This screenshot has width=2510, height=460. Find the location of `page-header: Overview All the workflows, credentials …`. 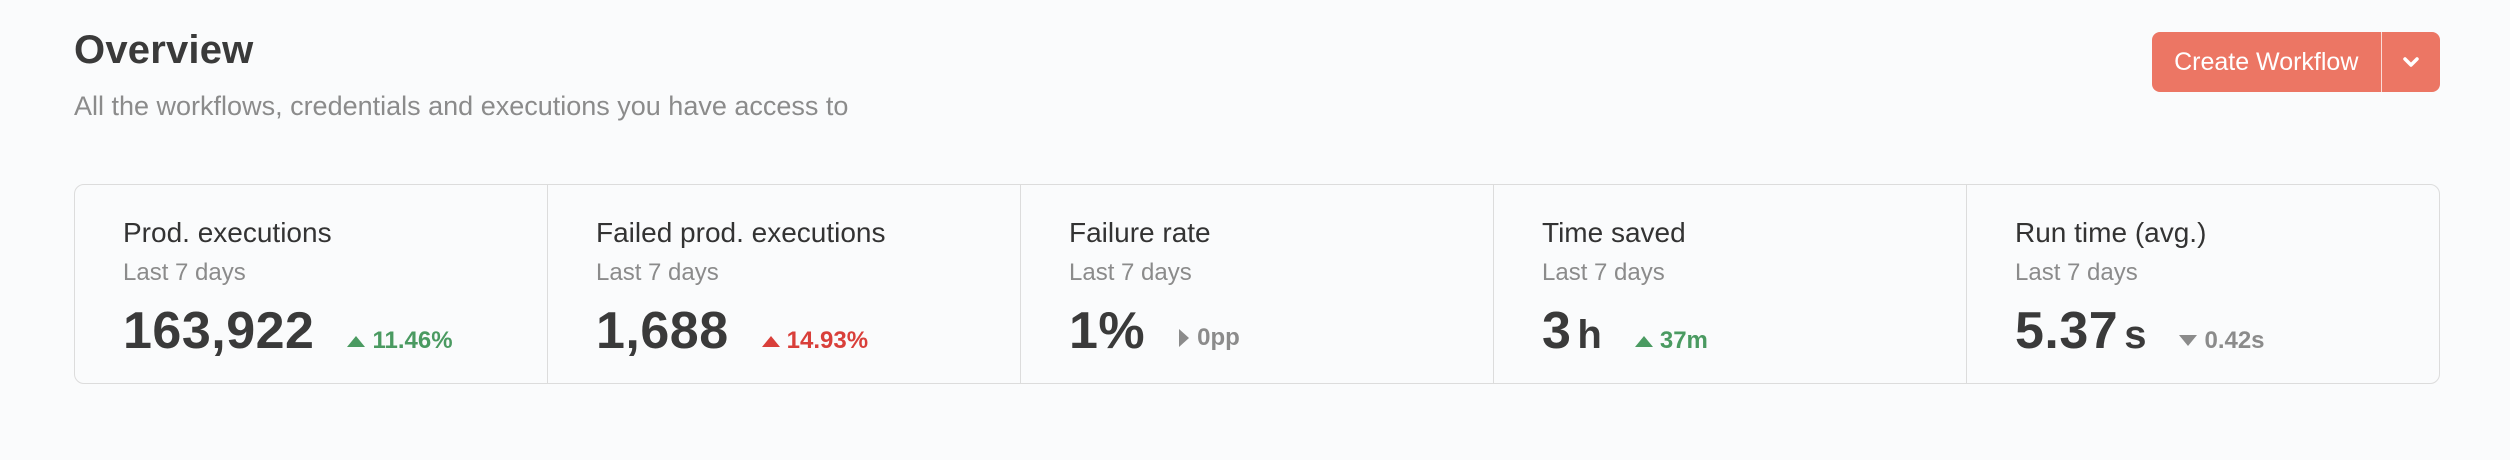

page-header: Overview All the workflows, credentials … is located at coordinates (461, 75).